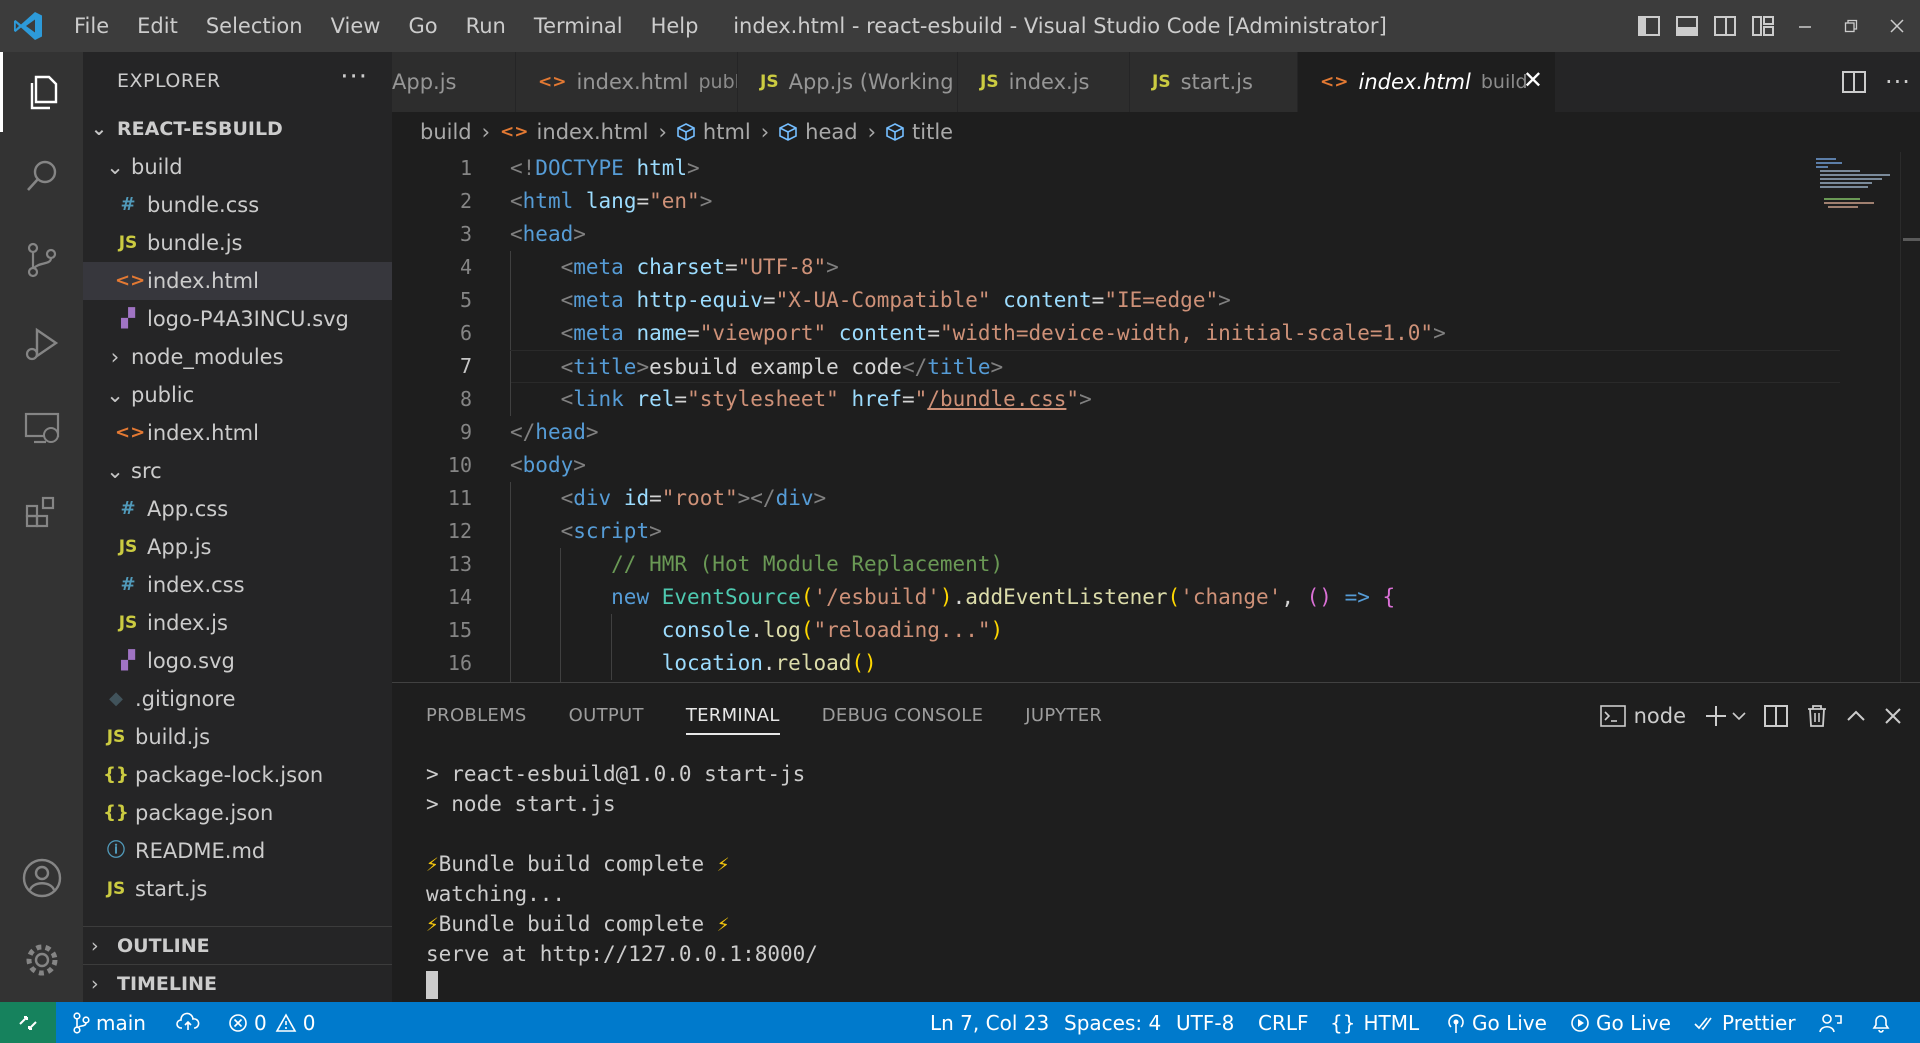  I want to click on breadcrumb-item: head, so click(818, 132).